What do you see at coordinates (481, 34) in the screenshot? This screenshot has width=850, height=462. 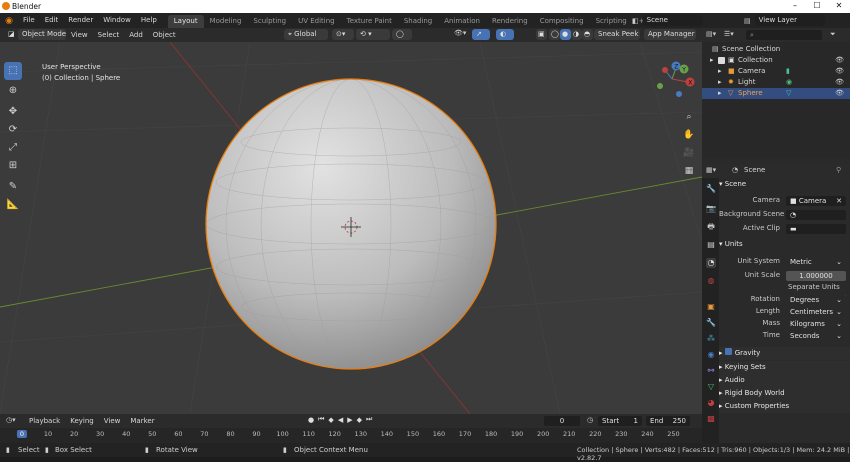 I see `gizmo-toggle-icon: ↗` at bounding box center [481, 34].